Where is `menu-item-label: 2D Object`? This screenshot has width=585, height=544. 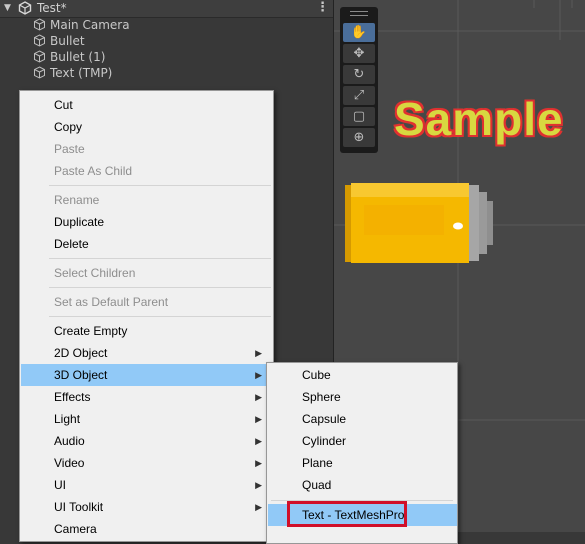
menu-item-label: 2D Object is located at coordinates (81, 353).